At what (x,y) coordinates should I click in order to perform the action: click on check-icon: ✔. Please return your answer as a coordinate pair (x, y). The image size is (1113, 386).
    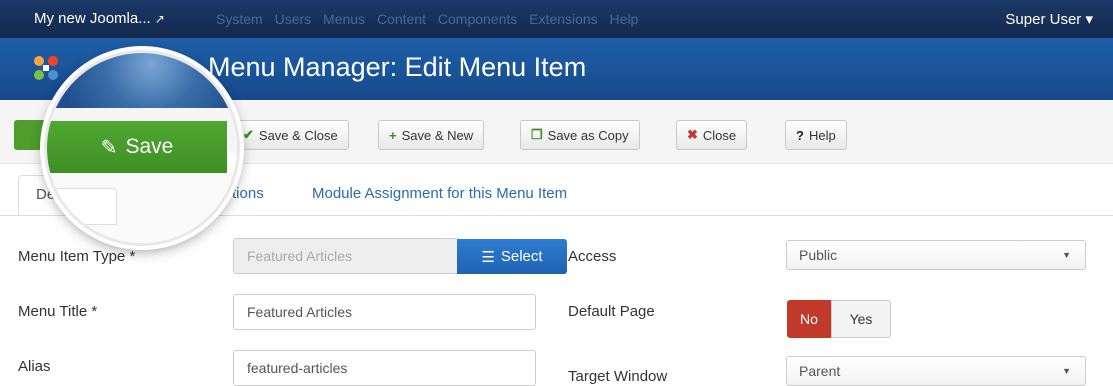
    Looking at the image, I should click on (248, 134).